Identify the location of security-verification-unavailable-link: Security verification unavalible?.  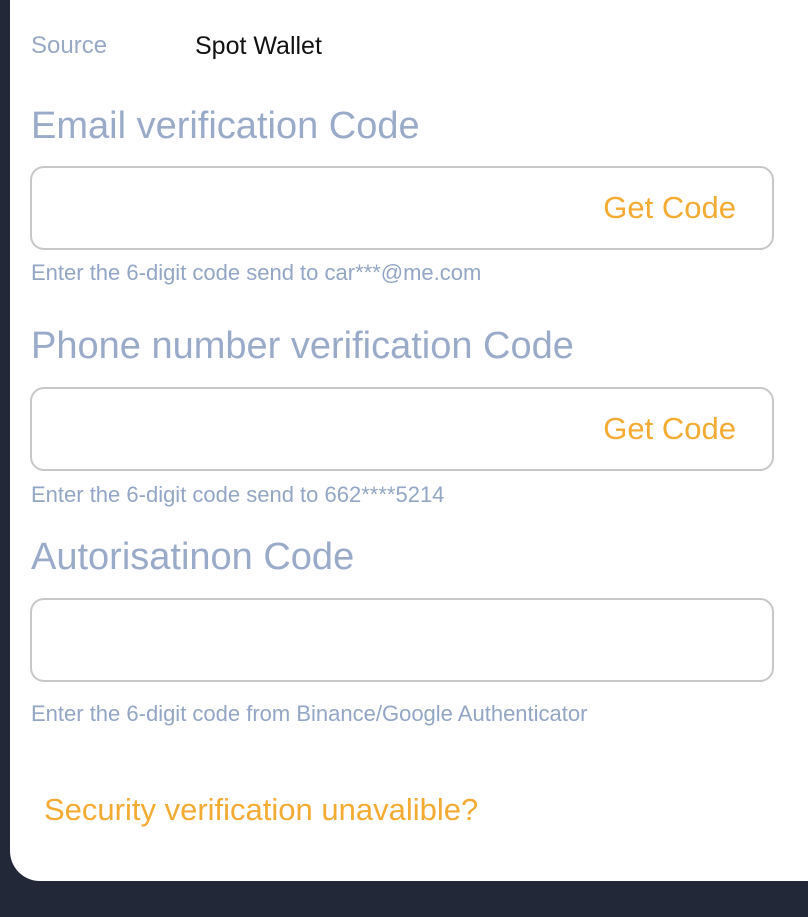
(261, 810).